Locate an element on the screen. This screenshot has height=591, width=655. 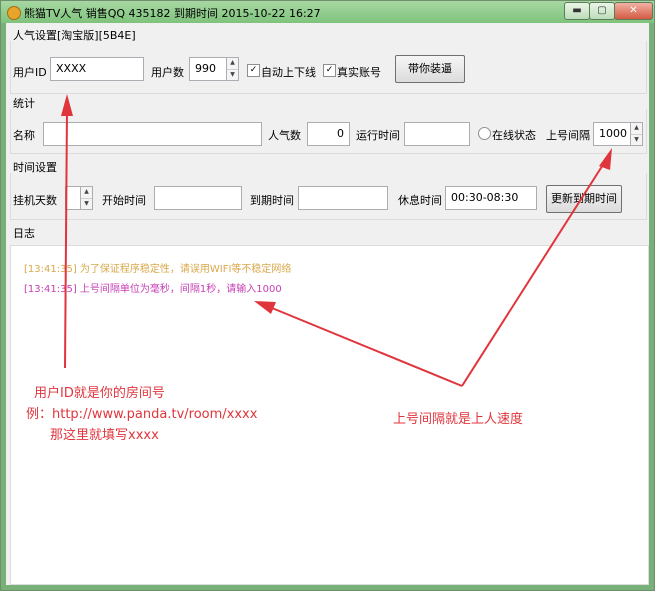
annotation-user-id-line2: 例：http://www.panda.tv/room/xxxx is located at coordinates (142, 414).